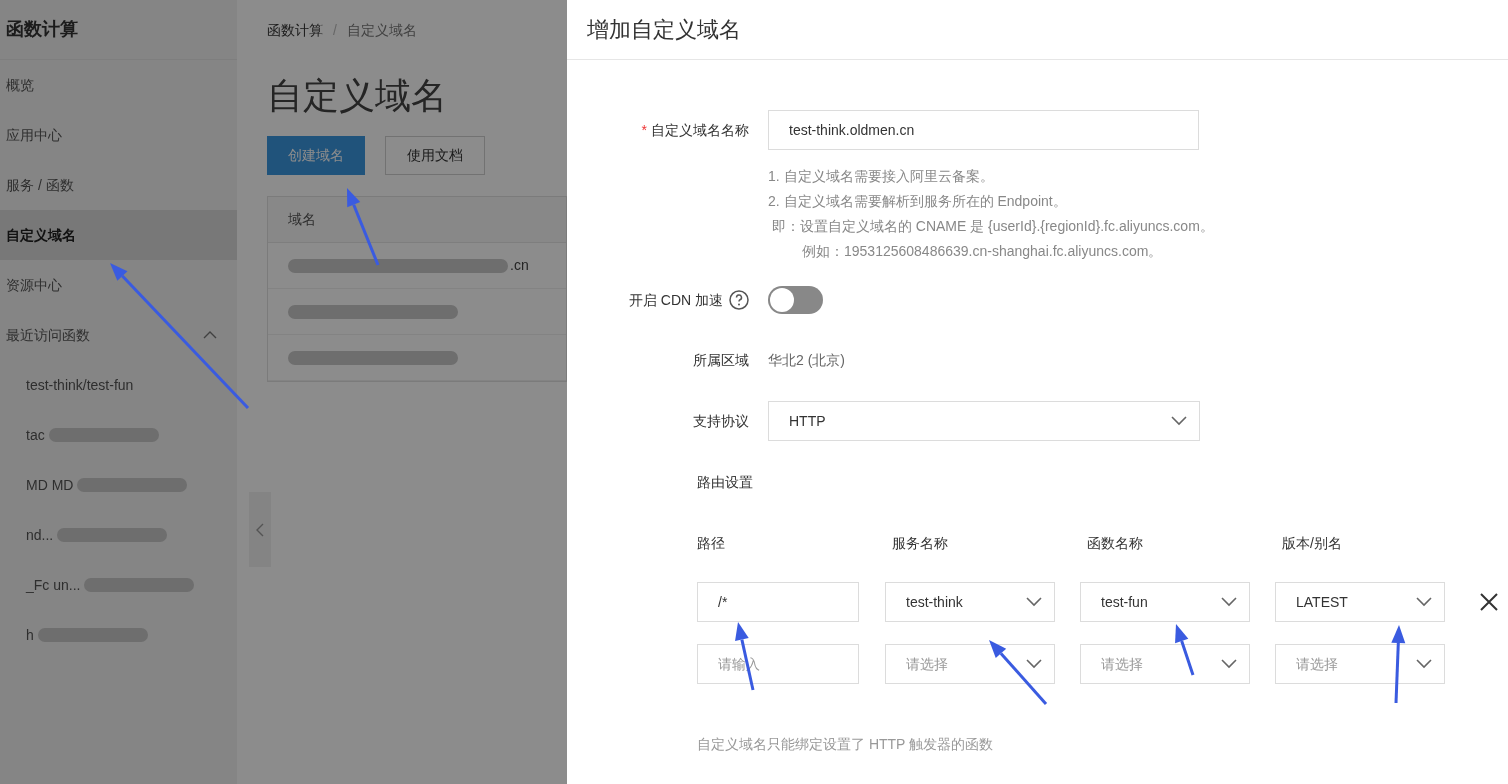  Describe the element at coordinates (918, 201) in the screenshot. I see `hint-text: 2. 自定义域名需要解析到服务所在的 Endpoint。` at that location.